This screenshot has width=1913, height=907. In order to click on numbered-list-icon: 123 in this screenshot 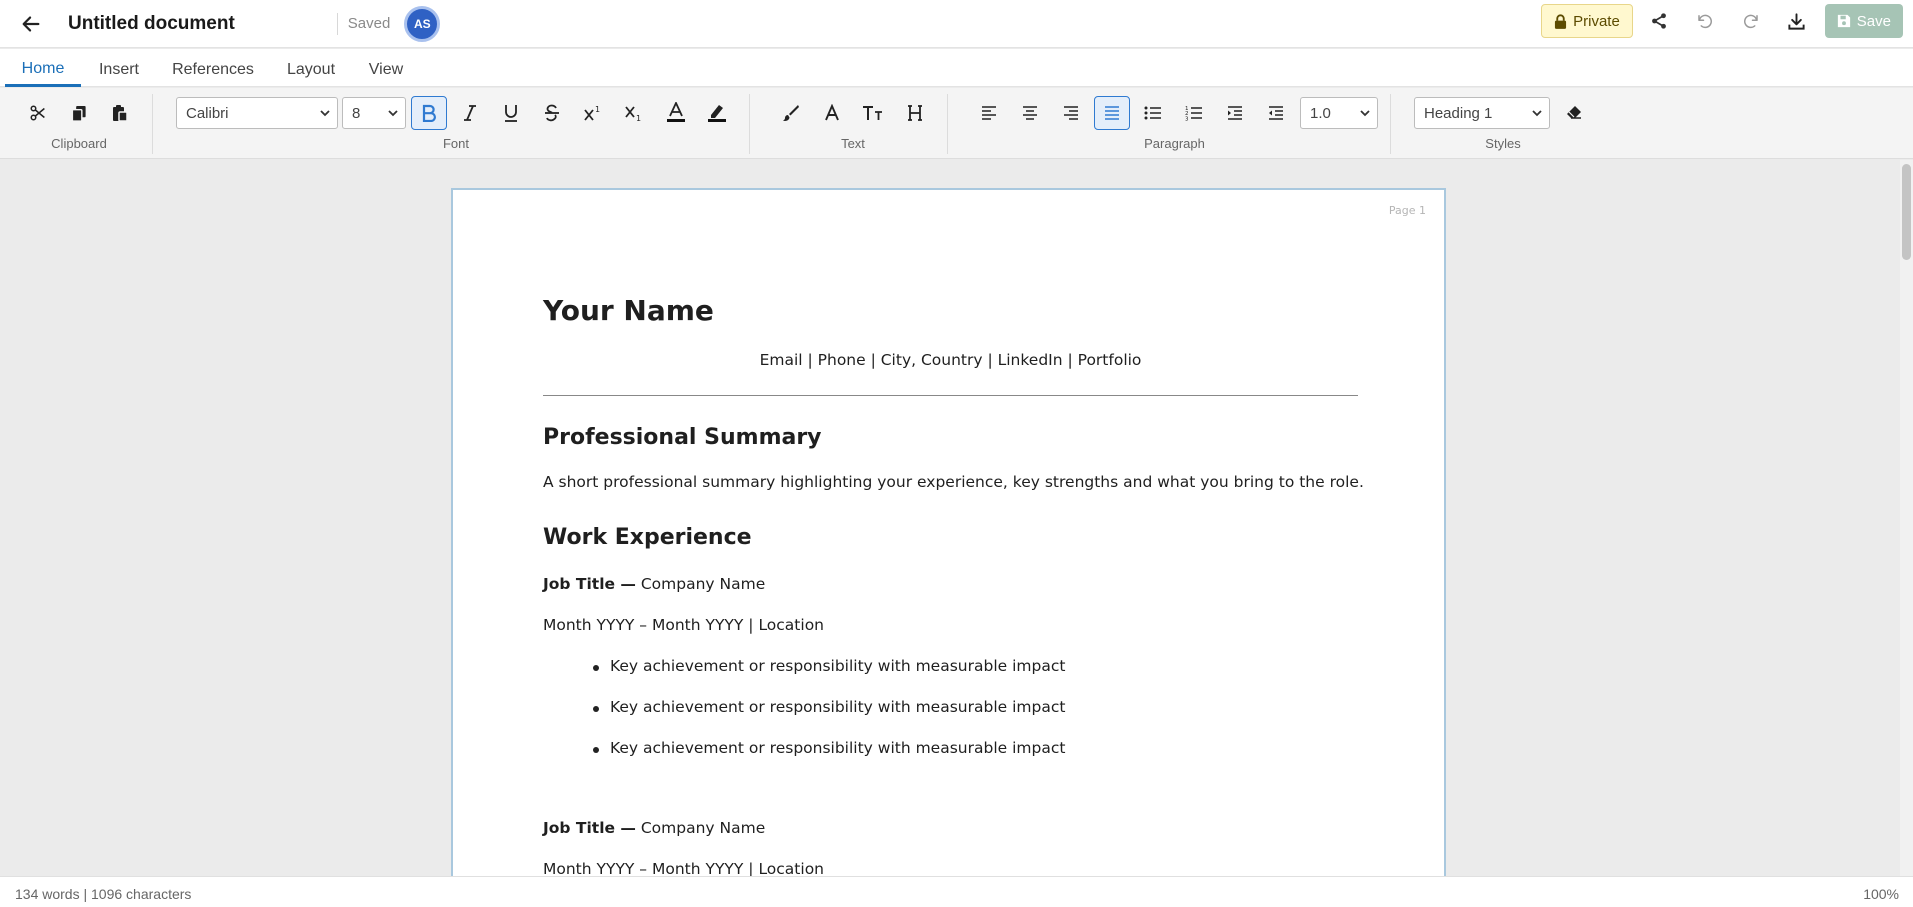, I will do `click(1193, 113)`.